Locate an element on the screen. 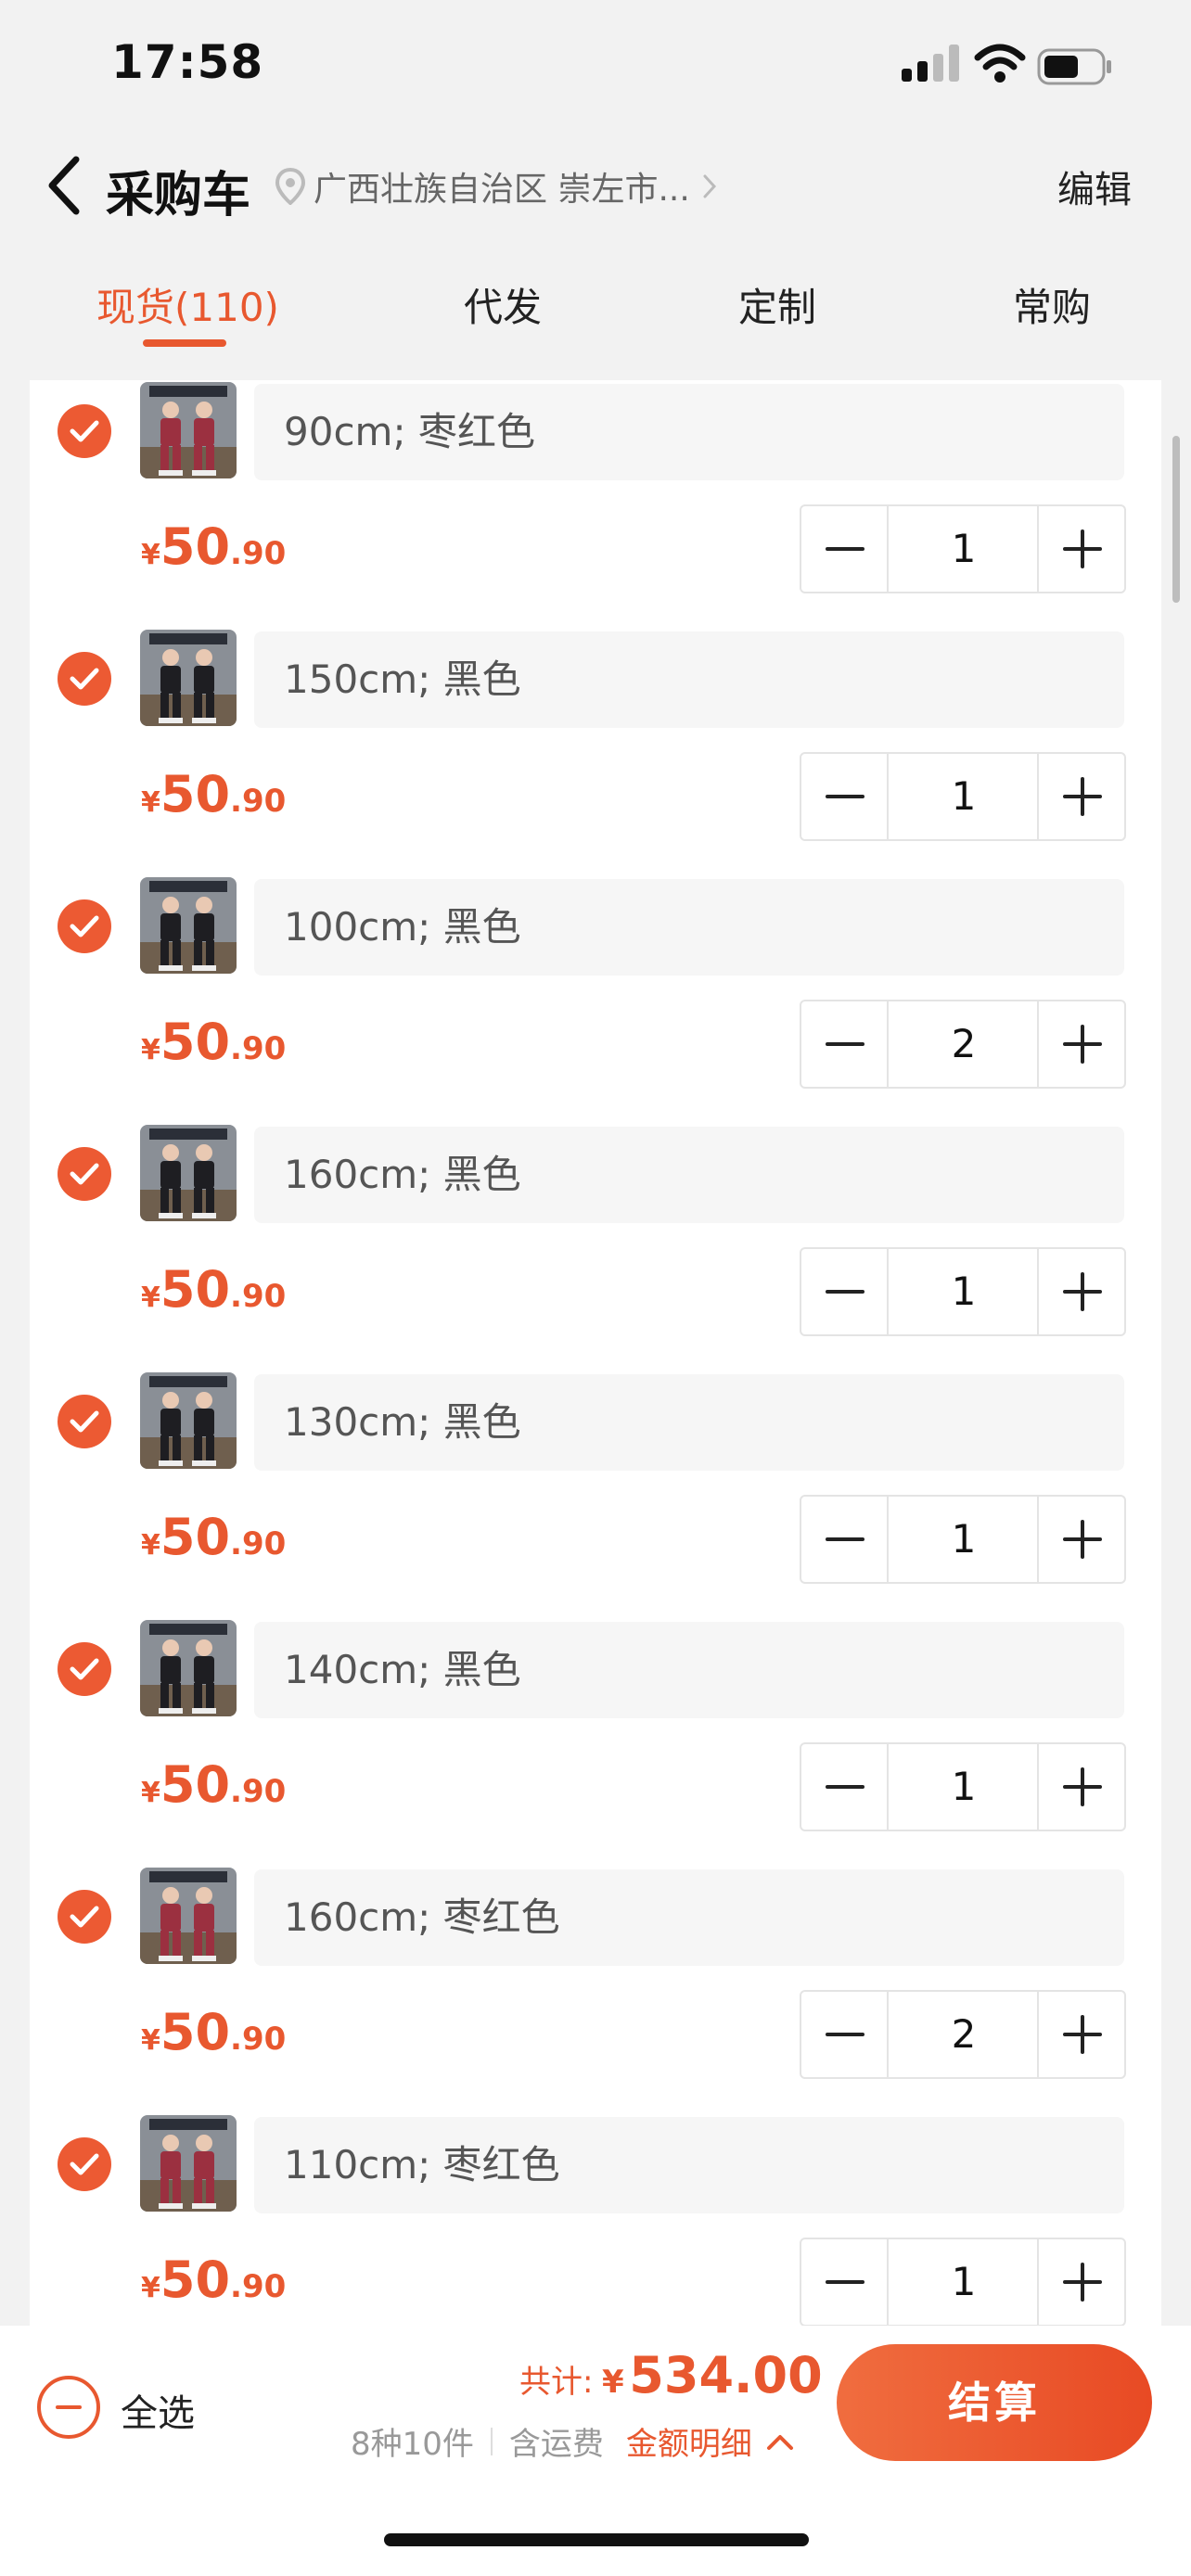 The image size is (1191, 2576). home-indicator is located at coordinates (597, 2540).